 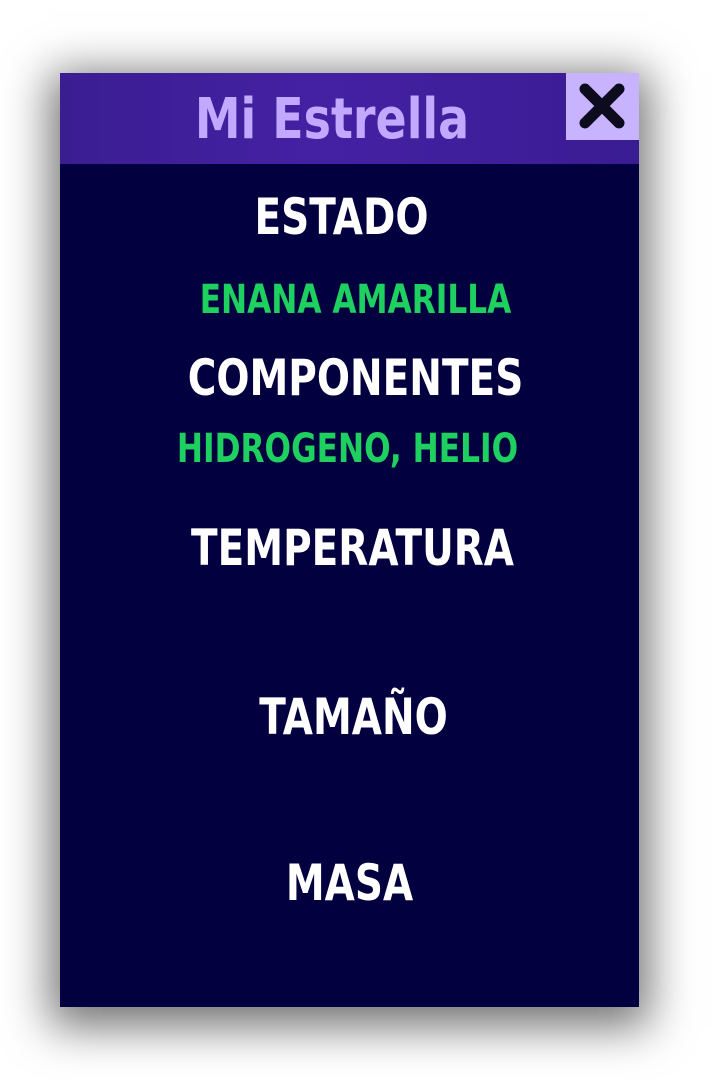 I want to click on close-icon, so click(x=602, y=106).